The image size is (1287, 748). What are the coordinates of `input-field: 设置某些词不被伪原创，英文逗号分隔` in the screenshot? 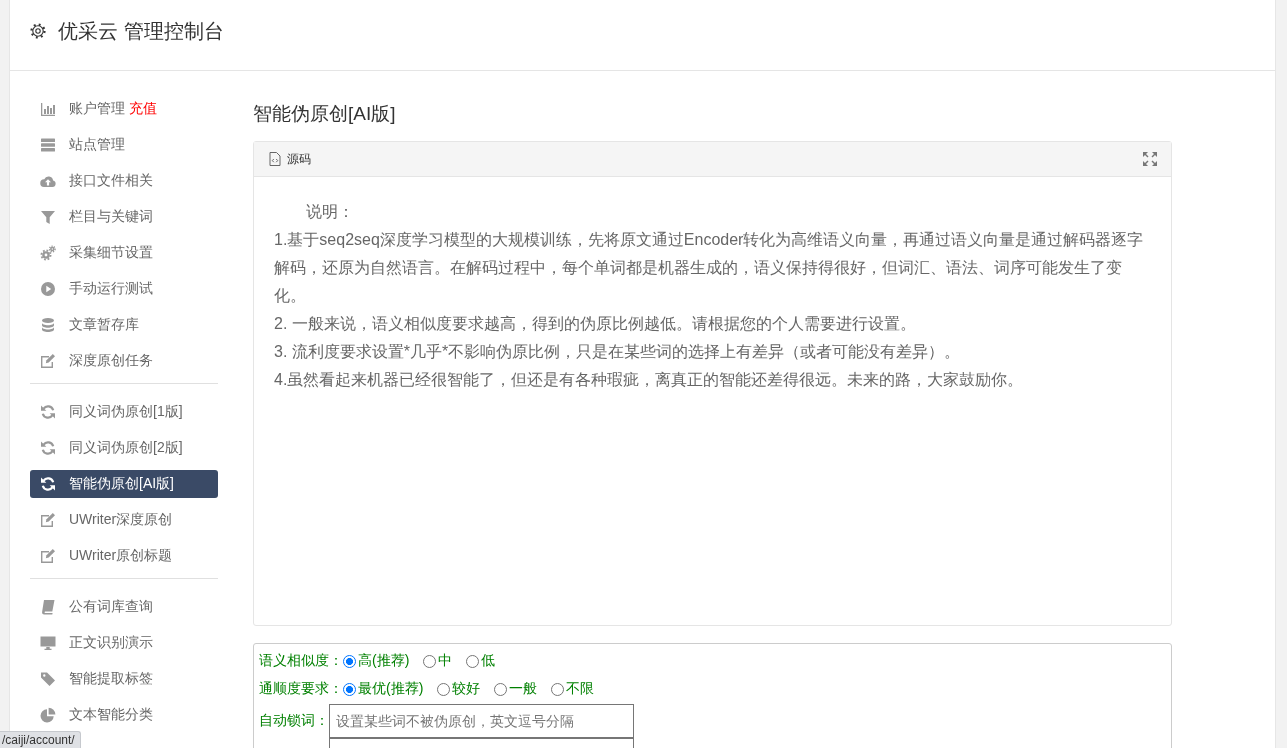 It's located at (481, 720).